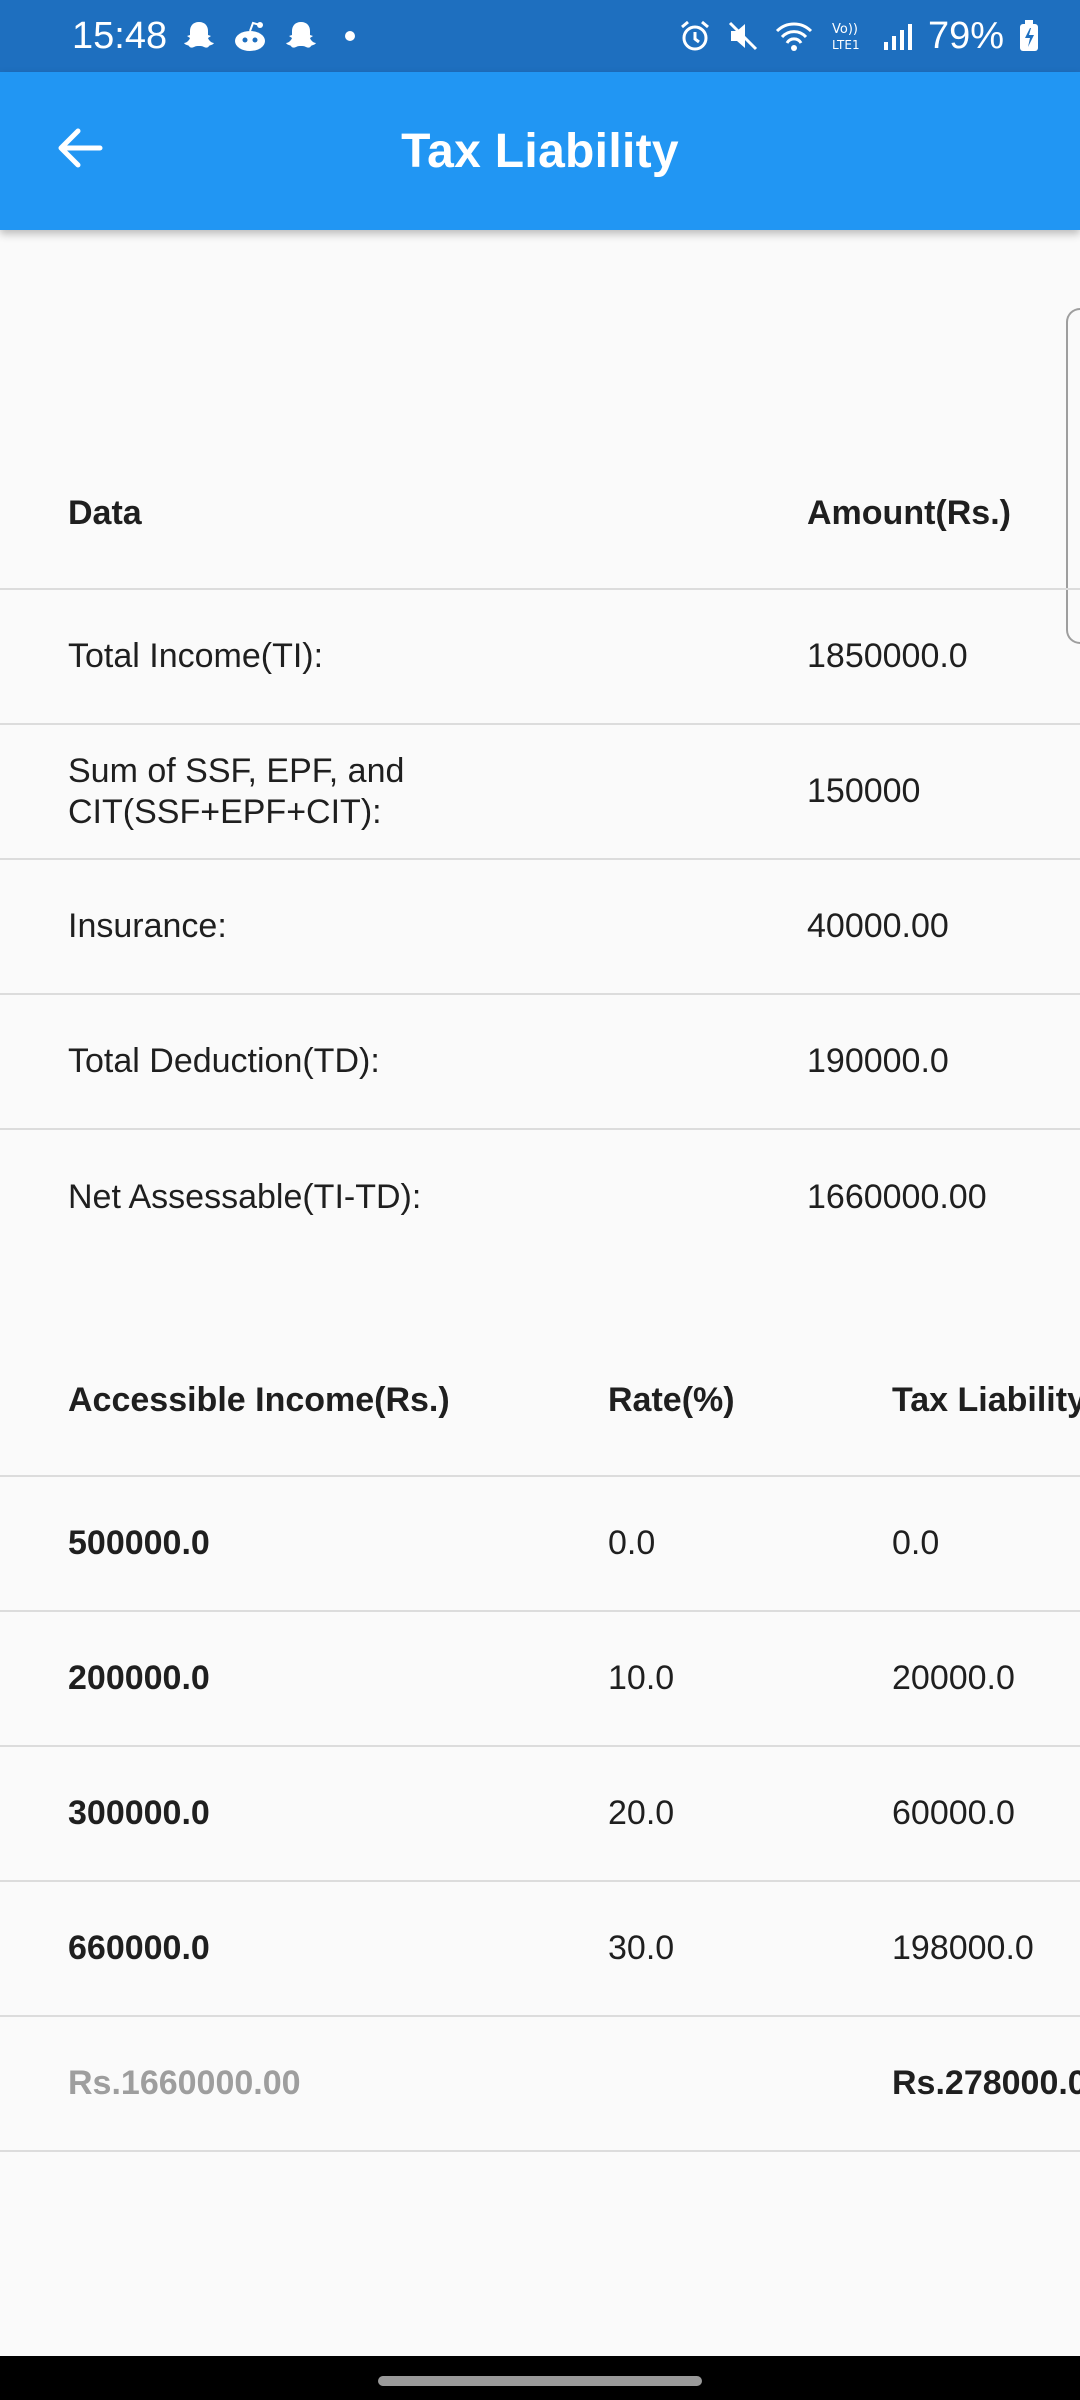 Image resolution: width=1080 pixels, height=2400 pixels. What do you see at coordinates (540, 657) in the screenshot?
I see `table-row: Total Income(TI): 1850000.0` at bounding box center [540, 657].